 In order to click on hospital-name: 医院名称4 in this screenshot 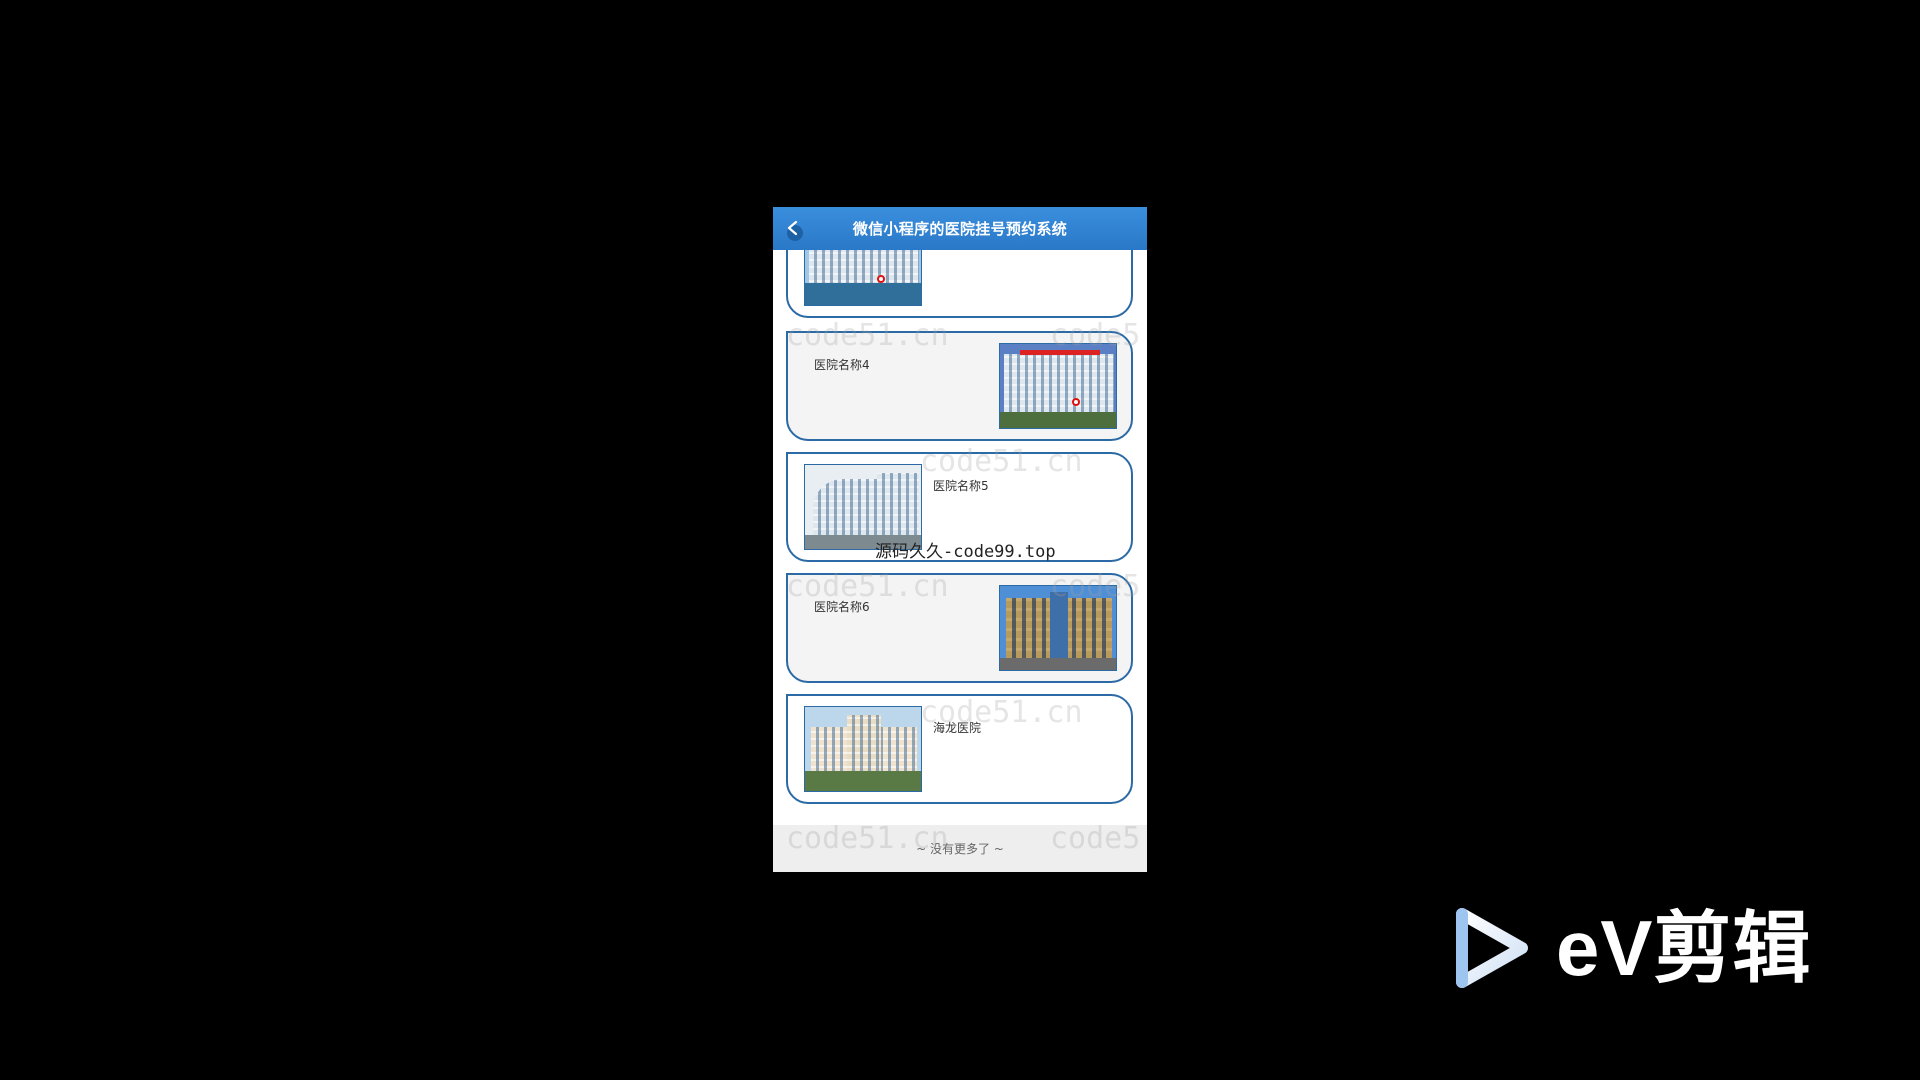, I will do `click(842, 365)`.